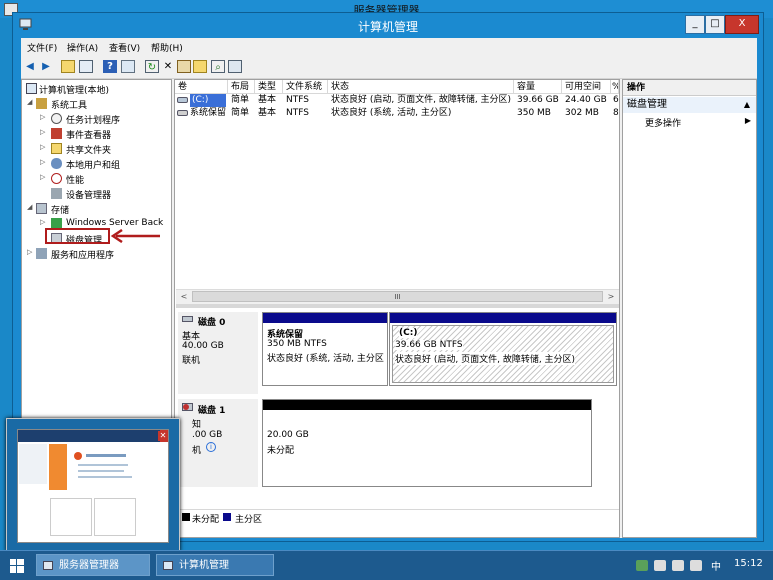 This screenshot has width=773, height=580. What do you see at coordinates (689, 105) in the screenshot?
I see `actions-group-disk-management: 磁盘管理 ▲` at bounding box center [689, 105].